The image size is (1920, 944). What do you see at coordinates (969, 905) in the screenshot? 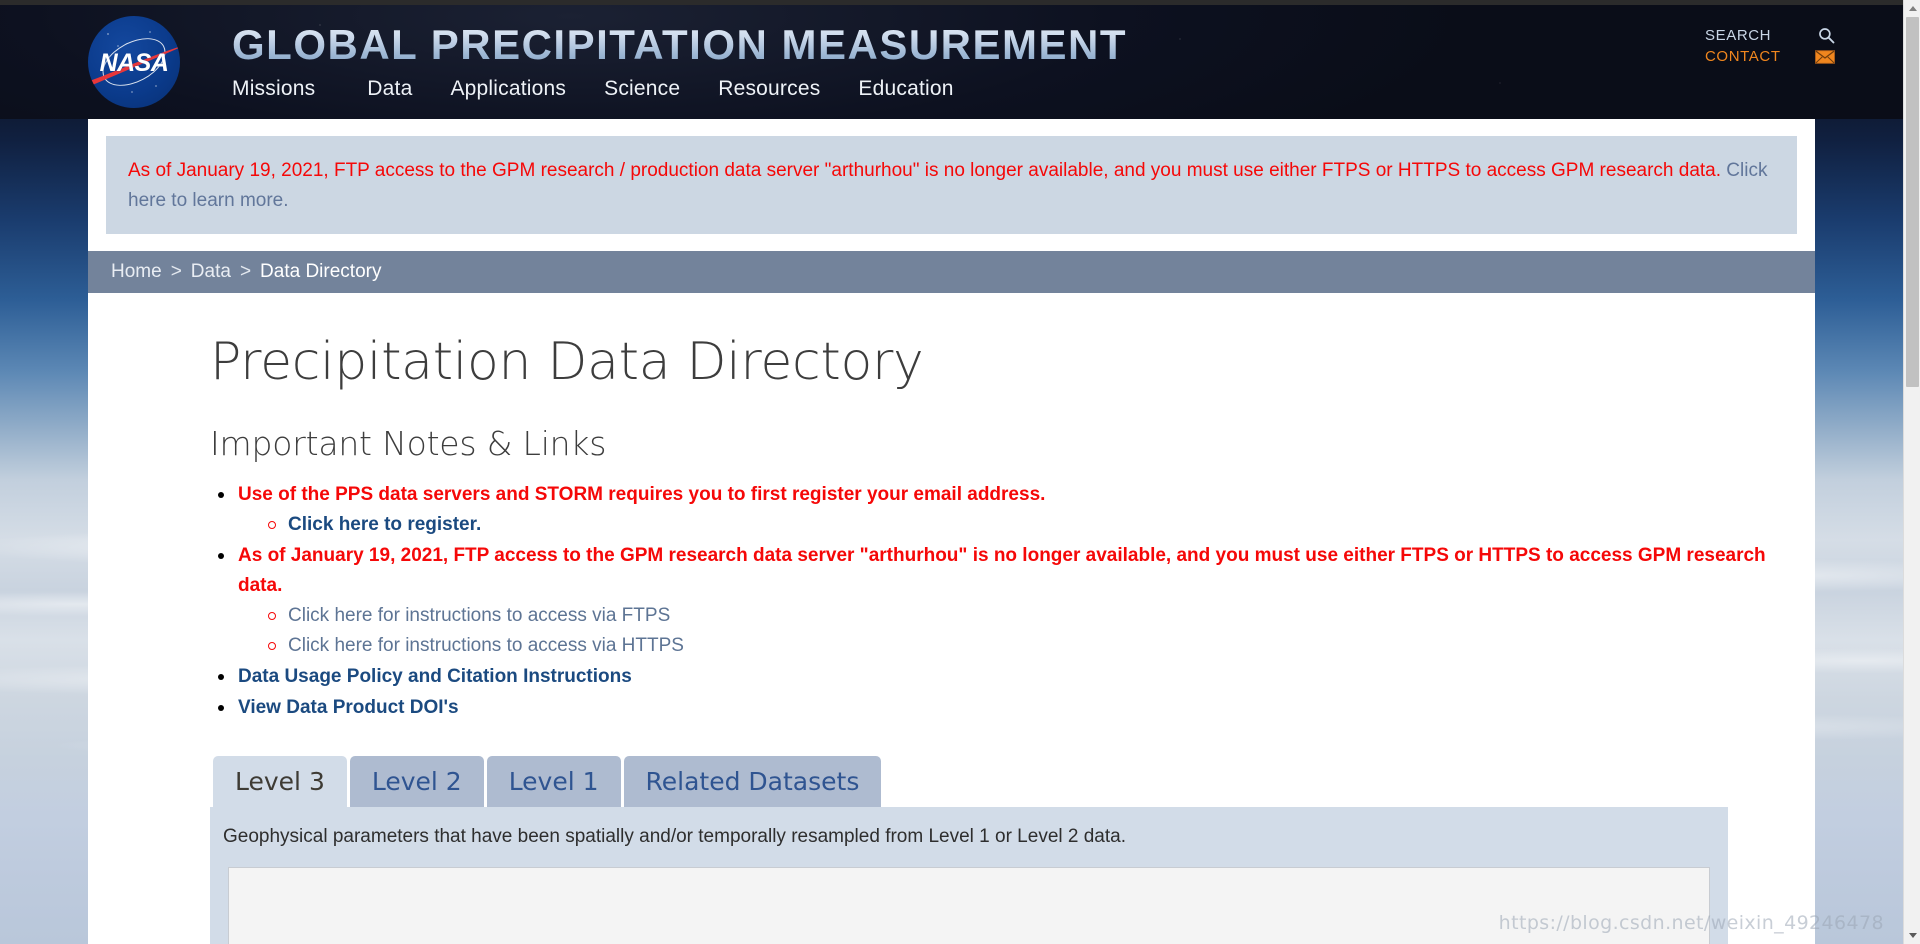
I see `tab-content-box` at bounding box center [969, 905].